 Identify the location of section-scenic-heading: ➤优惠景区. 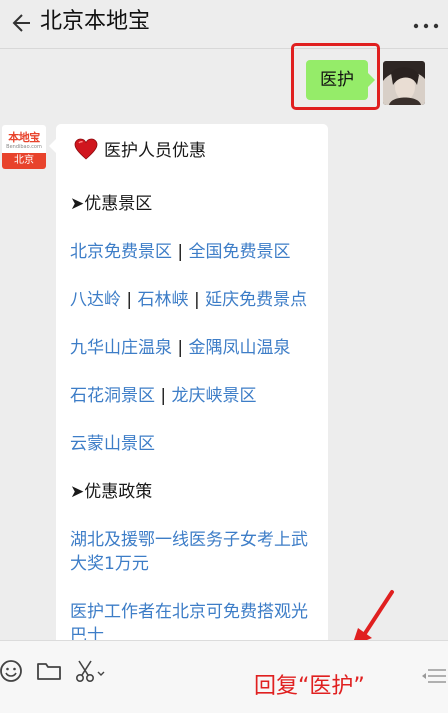
(111, 204).